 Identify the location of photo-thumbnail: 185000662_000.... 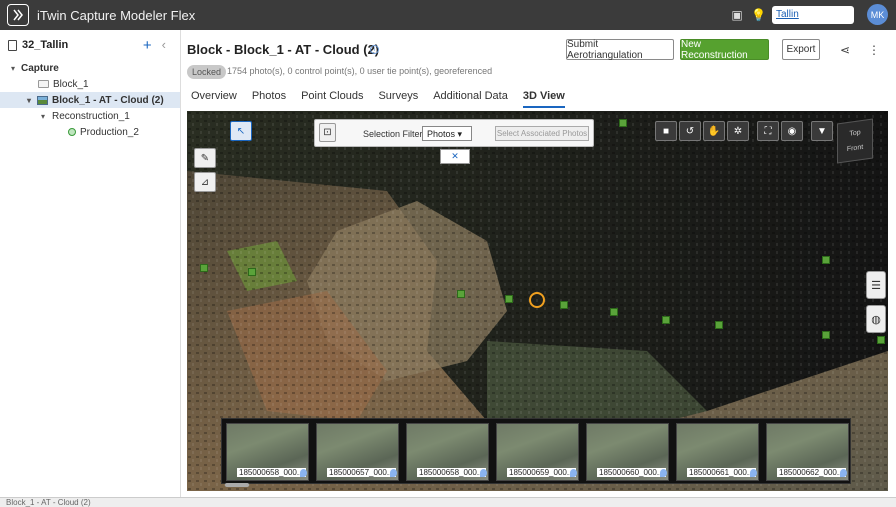
(807, 452).